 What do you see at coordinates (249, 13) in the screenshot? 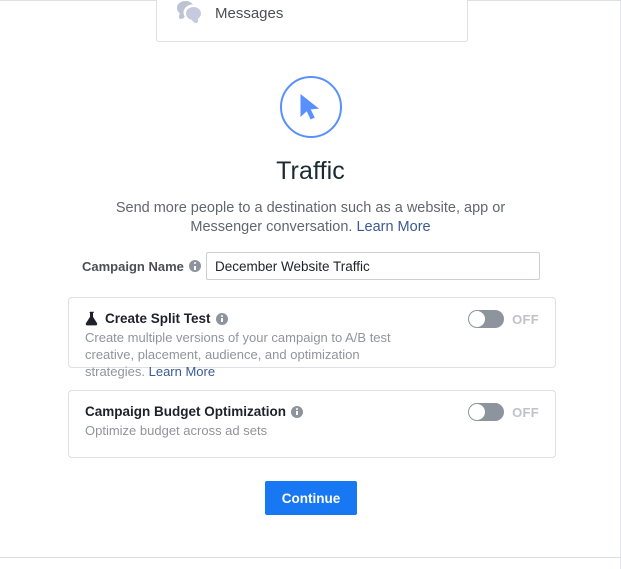
I see `objective-card-messages-label: Messages` at bounding box center [249, 13].